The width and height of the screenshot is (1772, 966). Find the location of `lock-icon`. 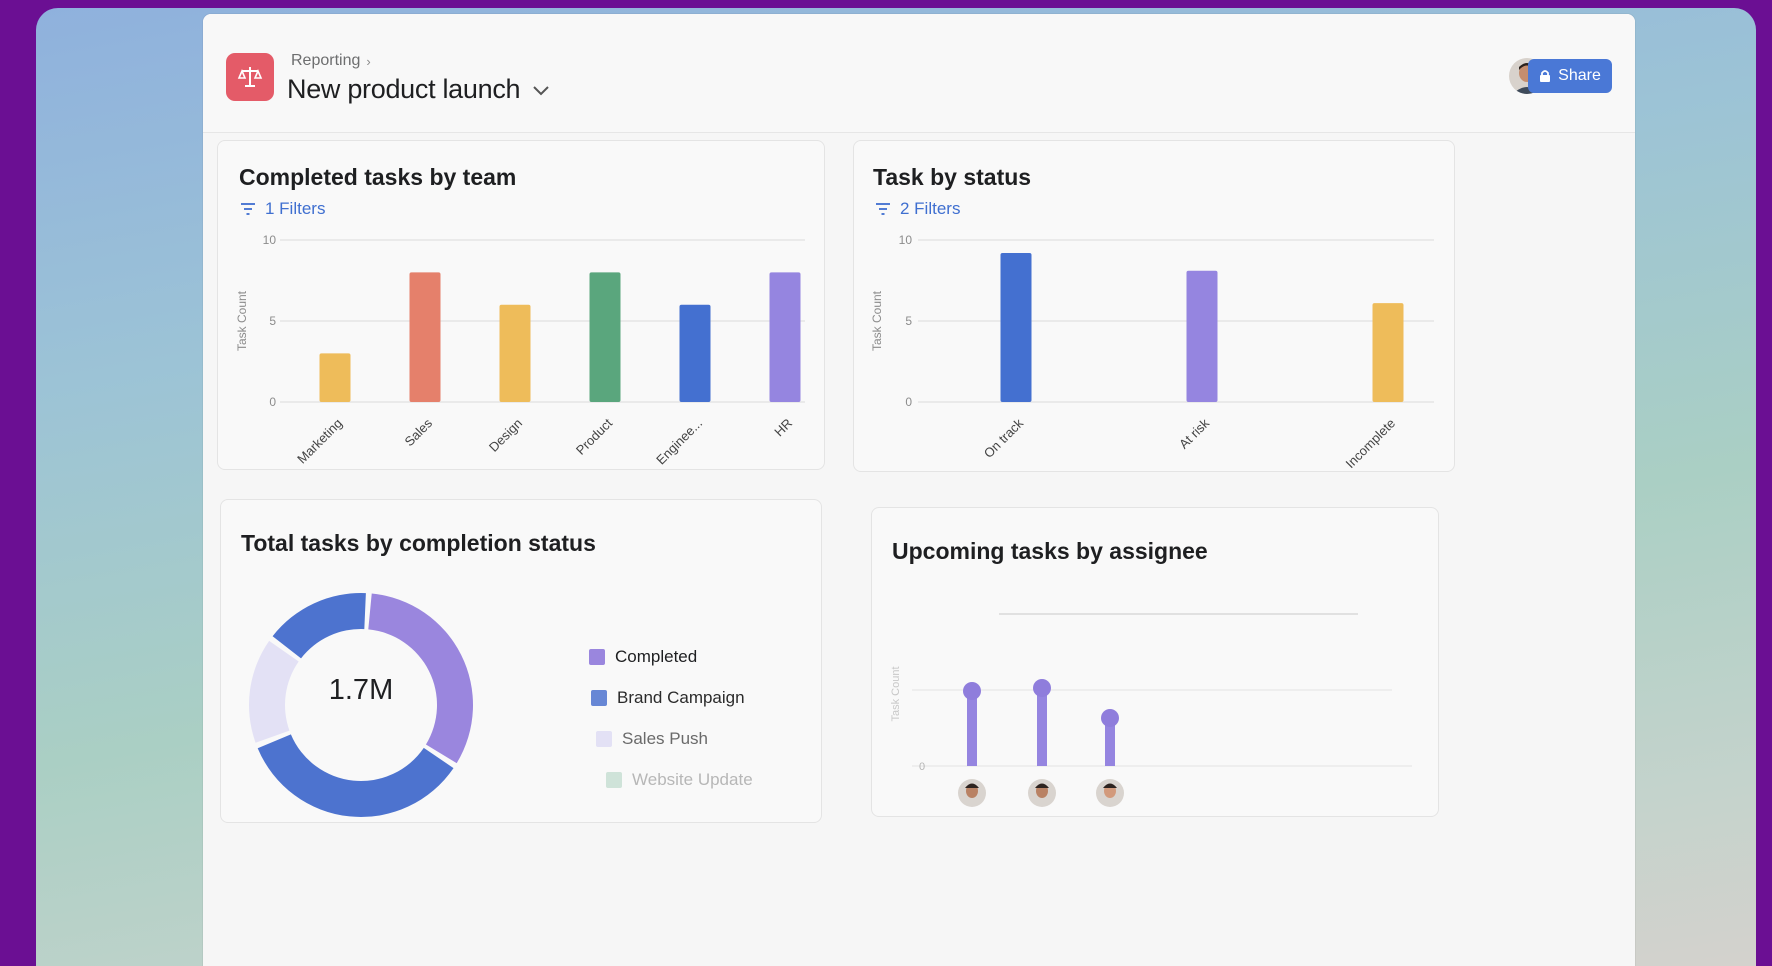

lock-icon is located at coordinates (1545, 76).